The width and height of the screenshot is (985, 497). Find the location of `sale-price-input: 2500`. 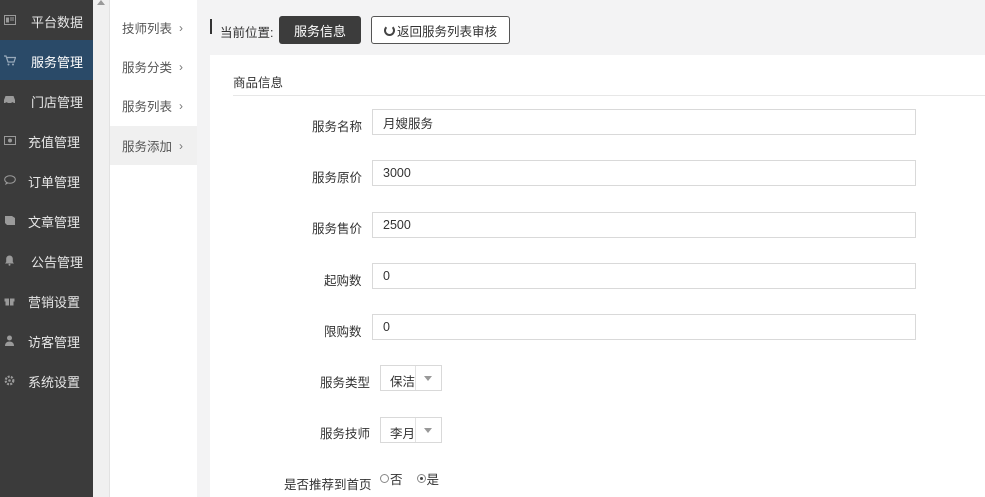

sale-price-input: 2500 is located at coordinates (644, 225).